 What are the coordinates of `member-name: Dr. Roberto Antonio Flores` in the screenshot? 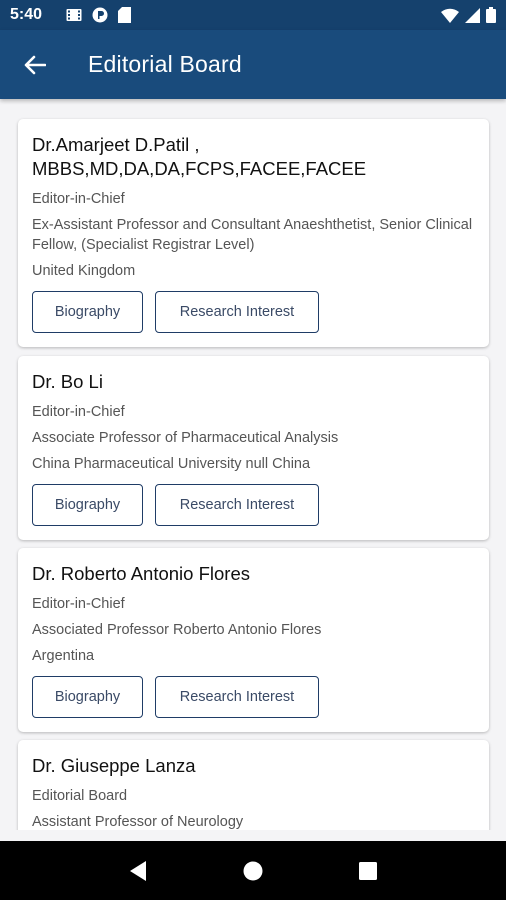 It's located at (141, 573).